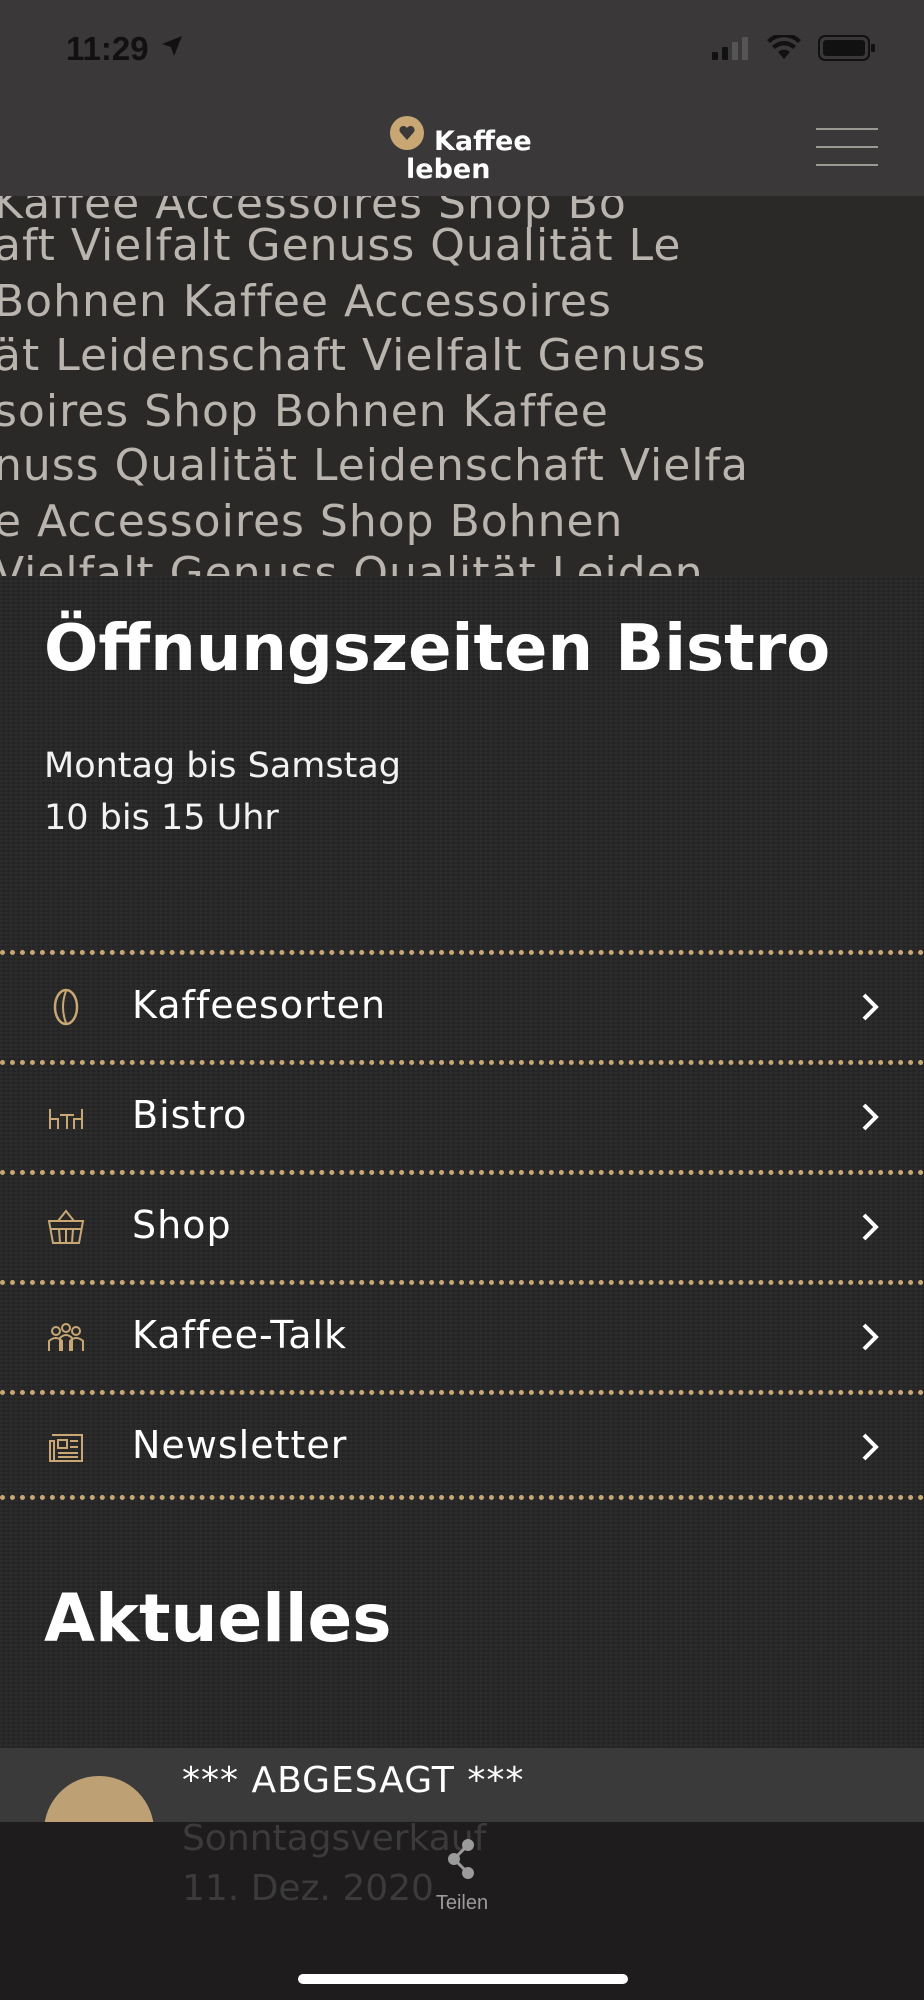 Image resolution: width=924 pixels, height=2000 pixels. What do you see at coordinates (222, 766) in the screenshot?
I see `opening-hours-days: Montag bis Samstag` at bounding box center [222, 766].